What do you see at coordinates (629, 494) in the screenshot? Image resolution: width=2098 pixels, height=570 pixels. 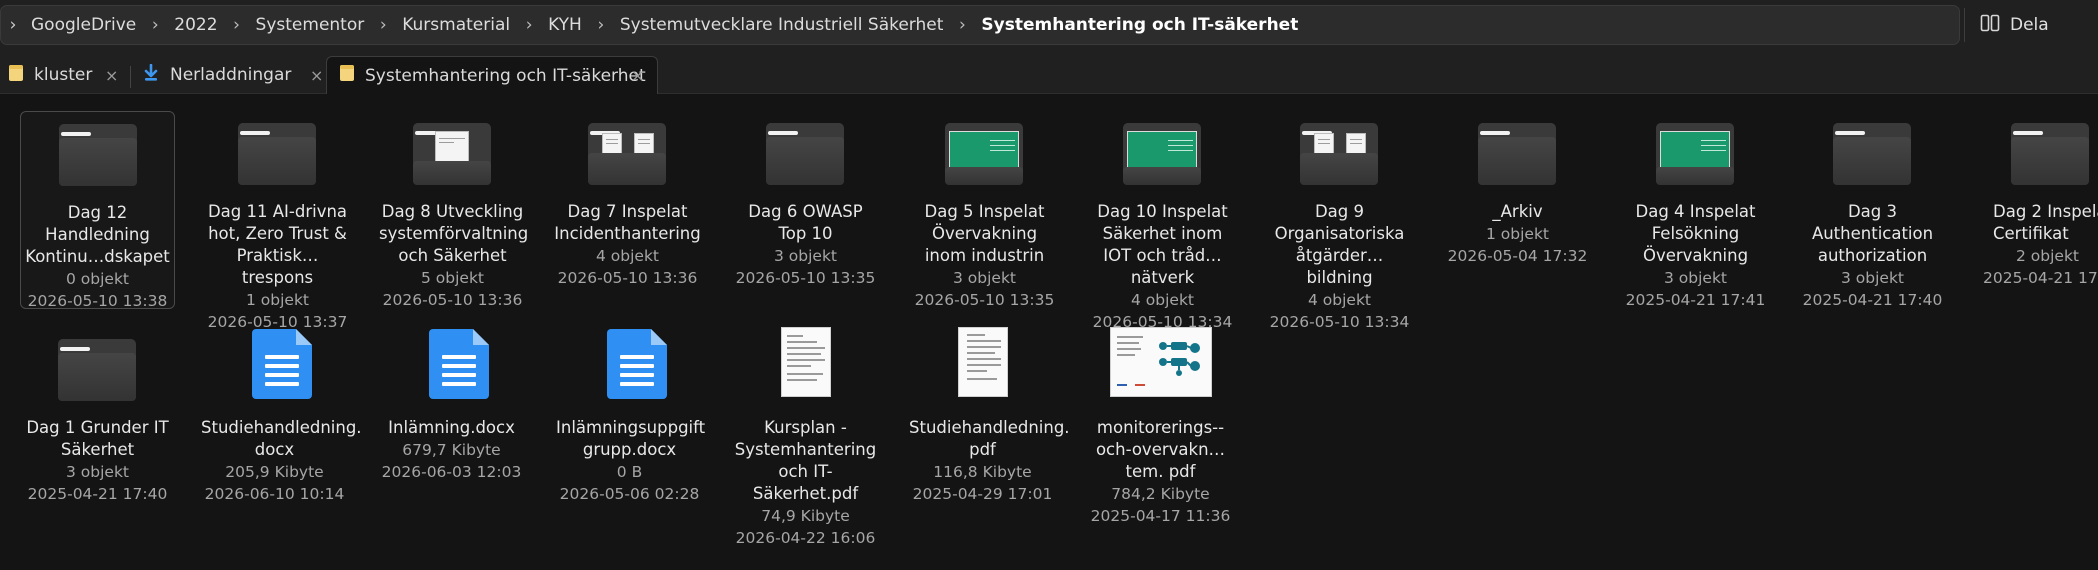 I see `item-date: 2026-05-06 02:28` at bounding box center [629, 494].